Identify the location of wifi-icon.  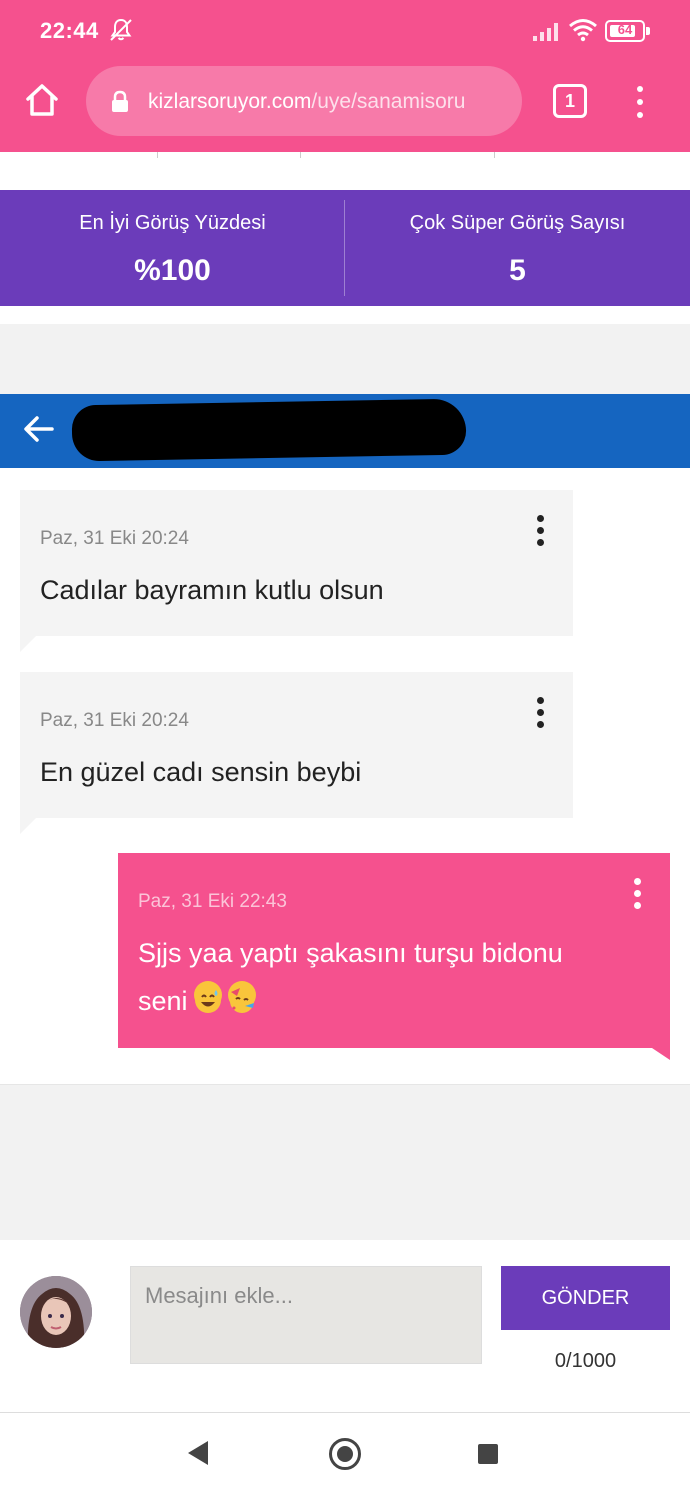
(583, 30).